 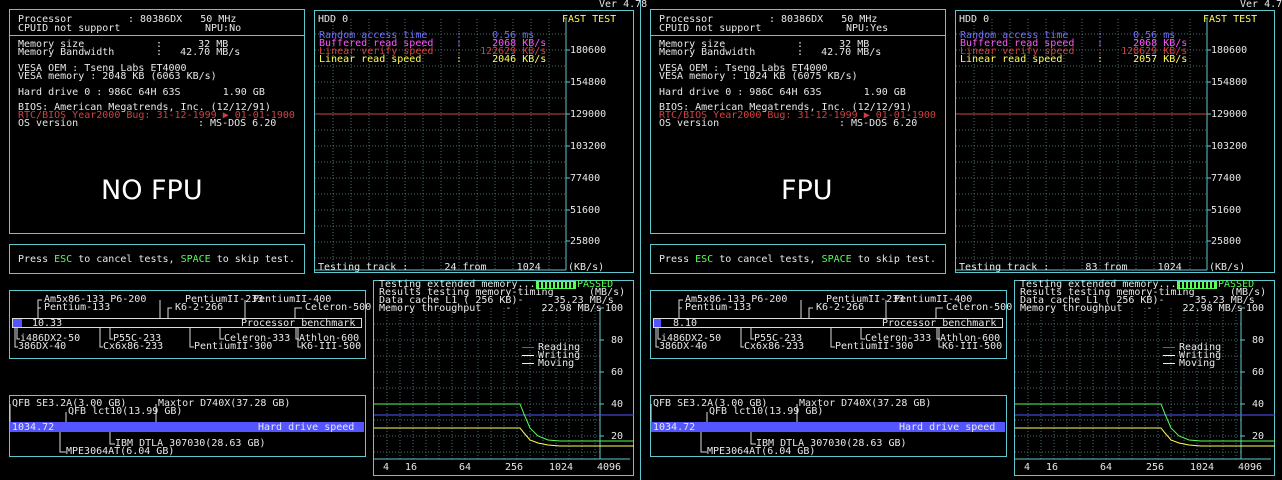 I want to click on panel-separator, so click(x=640, y=240).